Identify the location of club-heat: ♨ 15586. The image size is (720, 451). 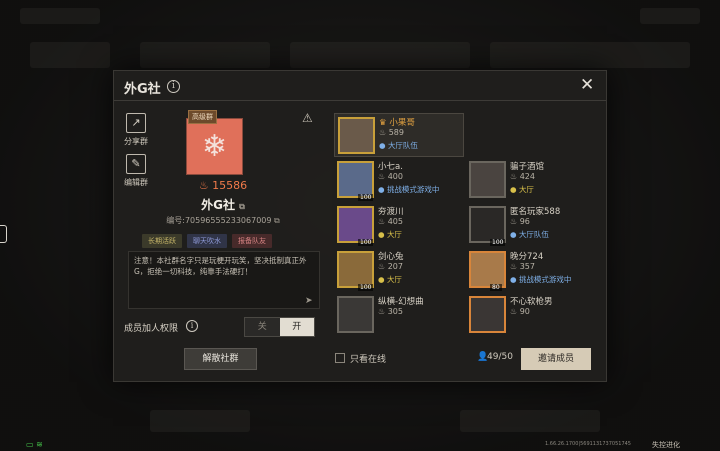
(223, 185).